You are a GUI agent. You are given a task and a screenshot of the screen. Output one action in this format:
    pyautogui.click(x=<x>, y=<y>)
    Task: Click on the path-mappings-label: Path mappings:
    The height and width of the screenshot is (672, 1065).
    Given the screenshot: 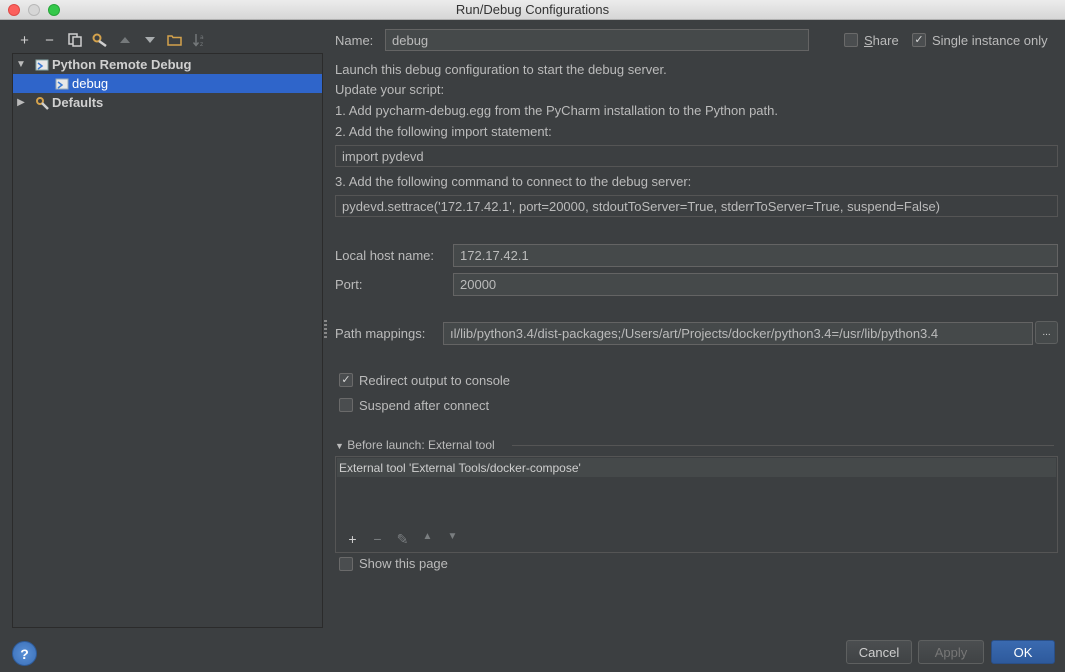 What is the action you would take?
    pyautogui.click(x=380, y=333)
    